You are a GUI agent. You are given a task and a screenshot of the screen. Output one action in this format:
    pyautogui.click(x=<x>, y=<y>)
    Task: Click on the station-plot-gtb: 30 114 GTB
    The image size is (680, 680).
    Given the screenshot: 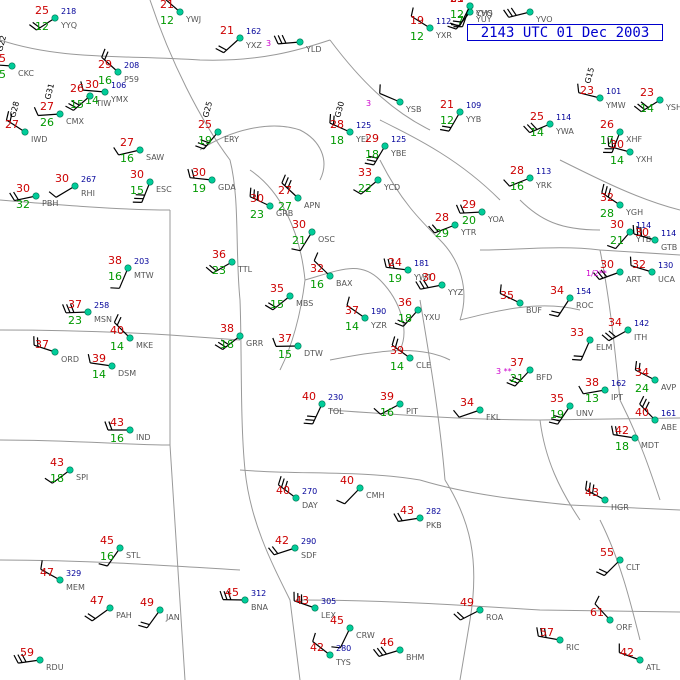 What is the action you would take?
    pyautogui.click(x=654, y=238)
    